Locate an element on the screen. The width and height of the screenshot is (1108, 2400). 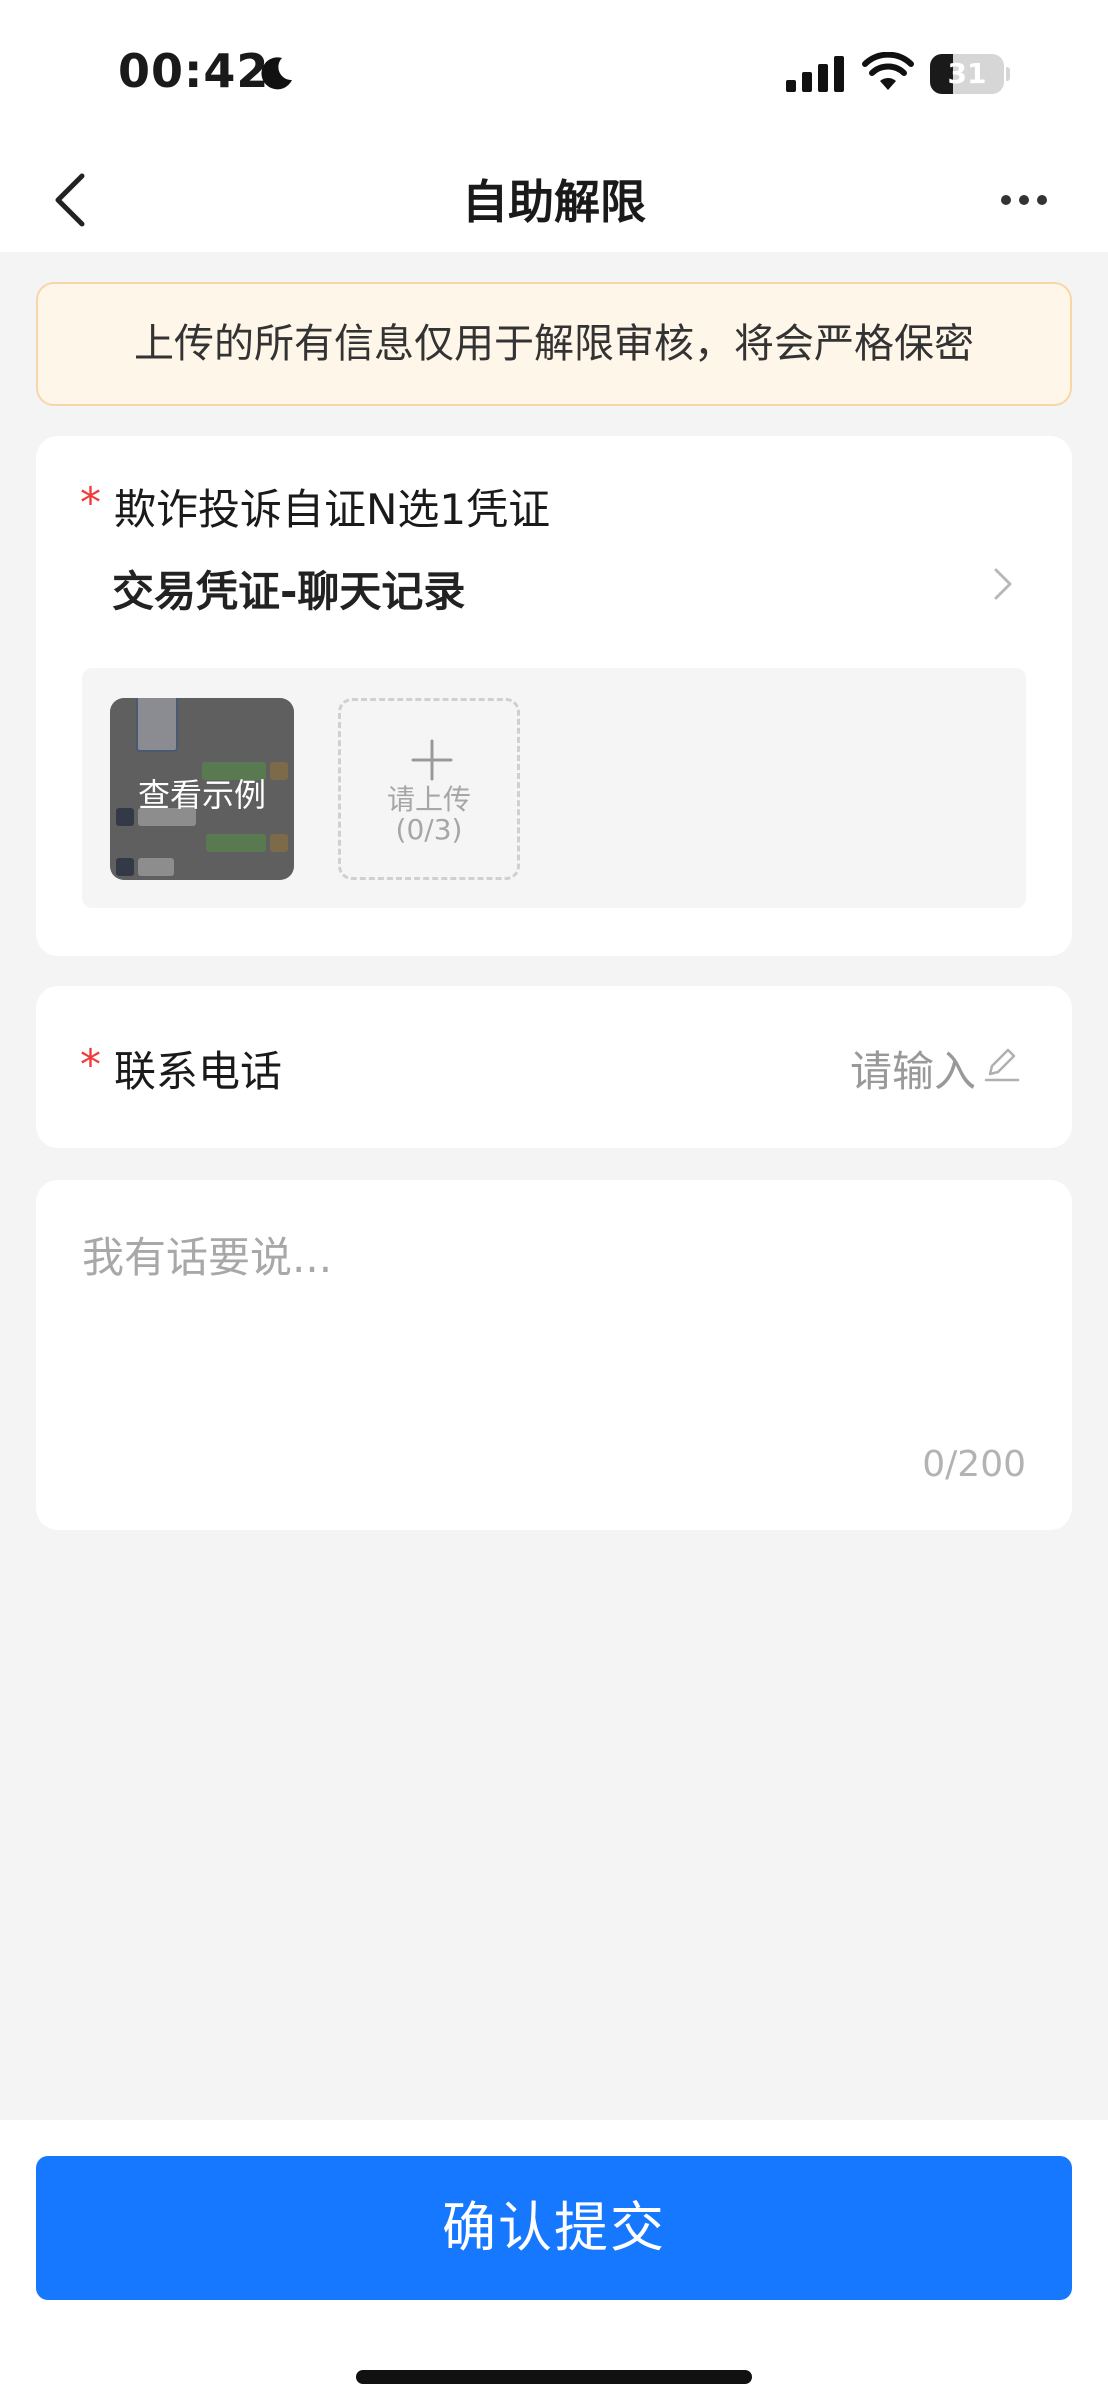
more-dots-icon is located at coordinates (1026, 200).